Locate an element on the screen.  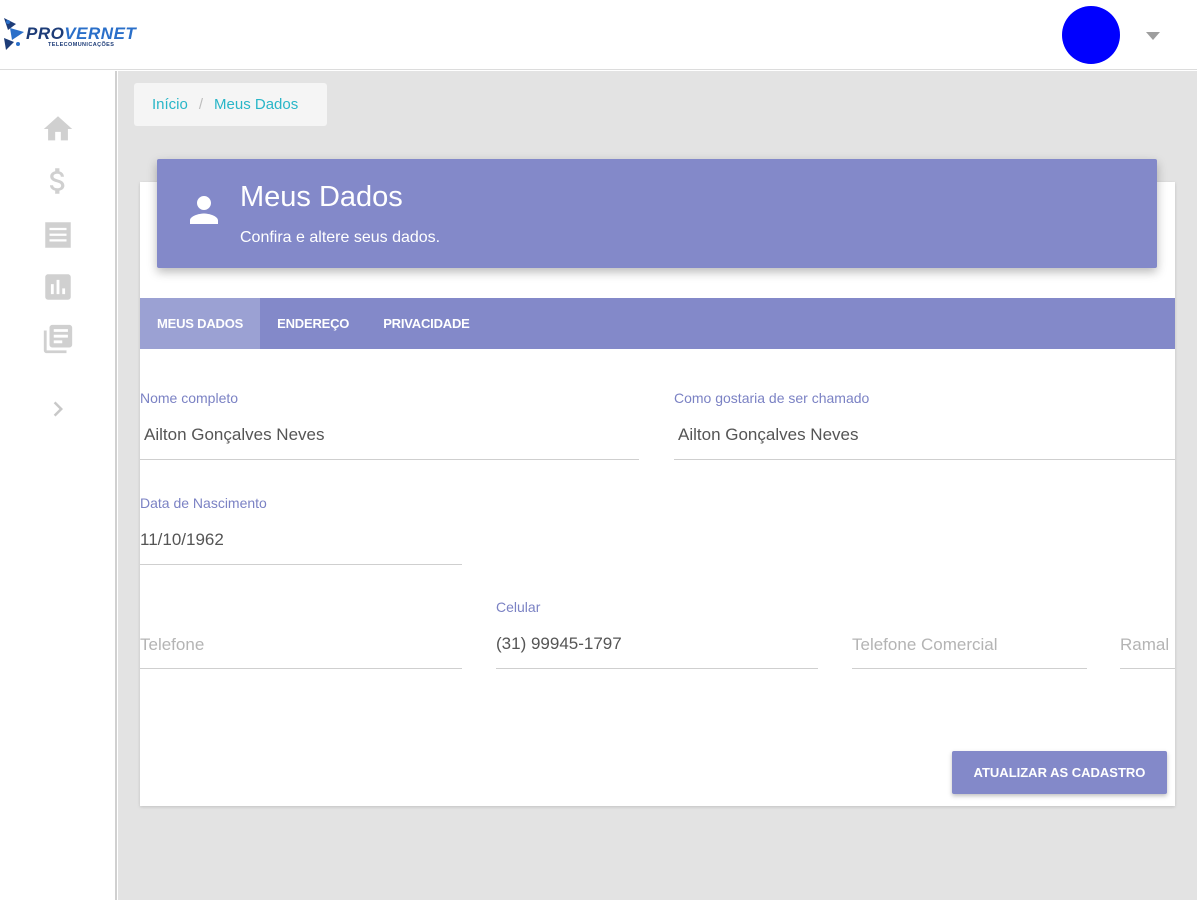
brand-name: PROVERNET is located at coordinates (81, 33).